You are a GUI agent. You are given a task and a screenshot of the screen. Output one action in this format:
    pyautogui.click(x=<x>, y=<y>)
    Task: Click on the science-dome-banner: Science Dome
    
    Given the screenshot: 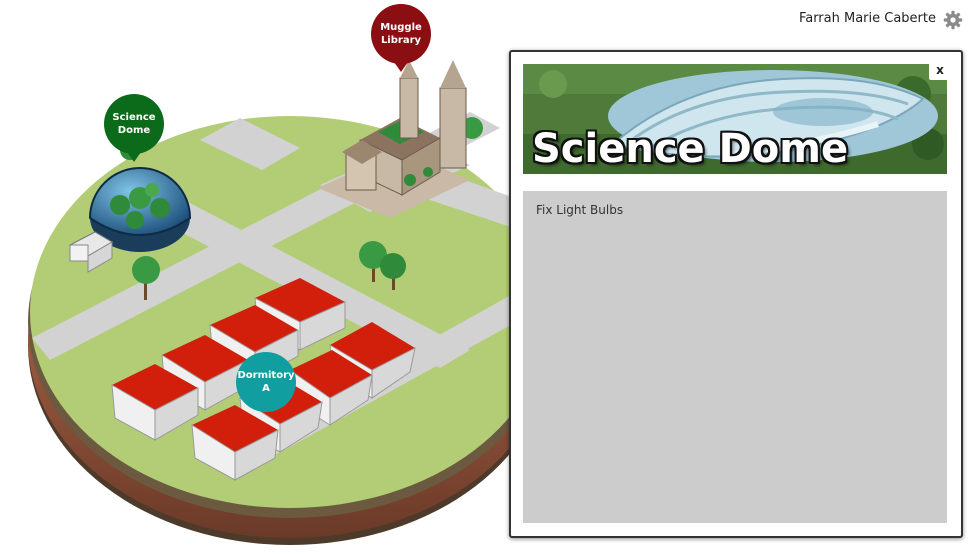 What is the action you would take?
    pyautogui.click(x=735, y=119)
    